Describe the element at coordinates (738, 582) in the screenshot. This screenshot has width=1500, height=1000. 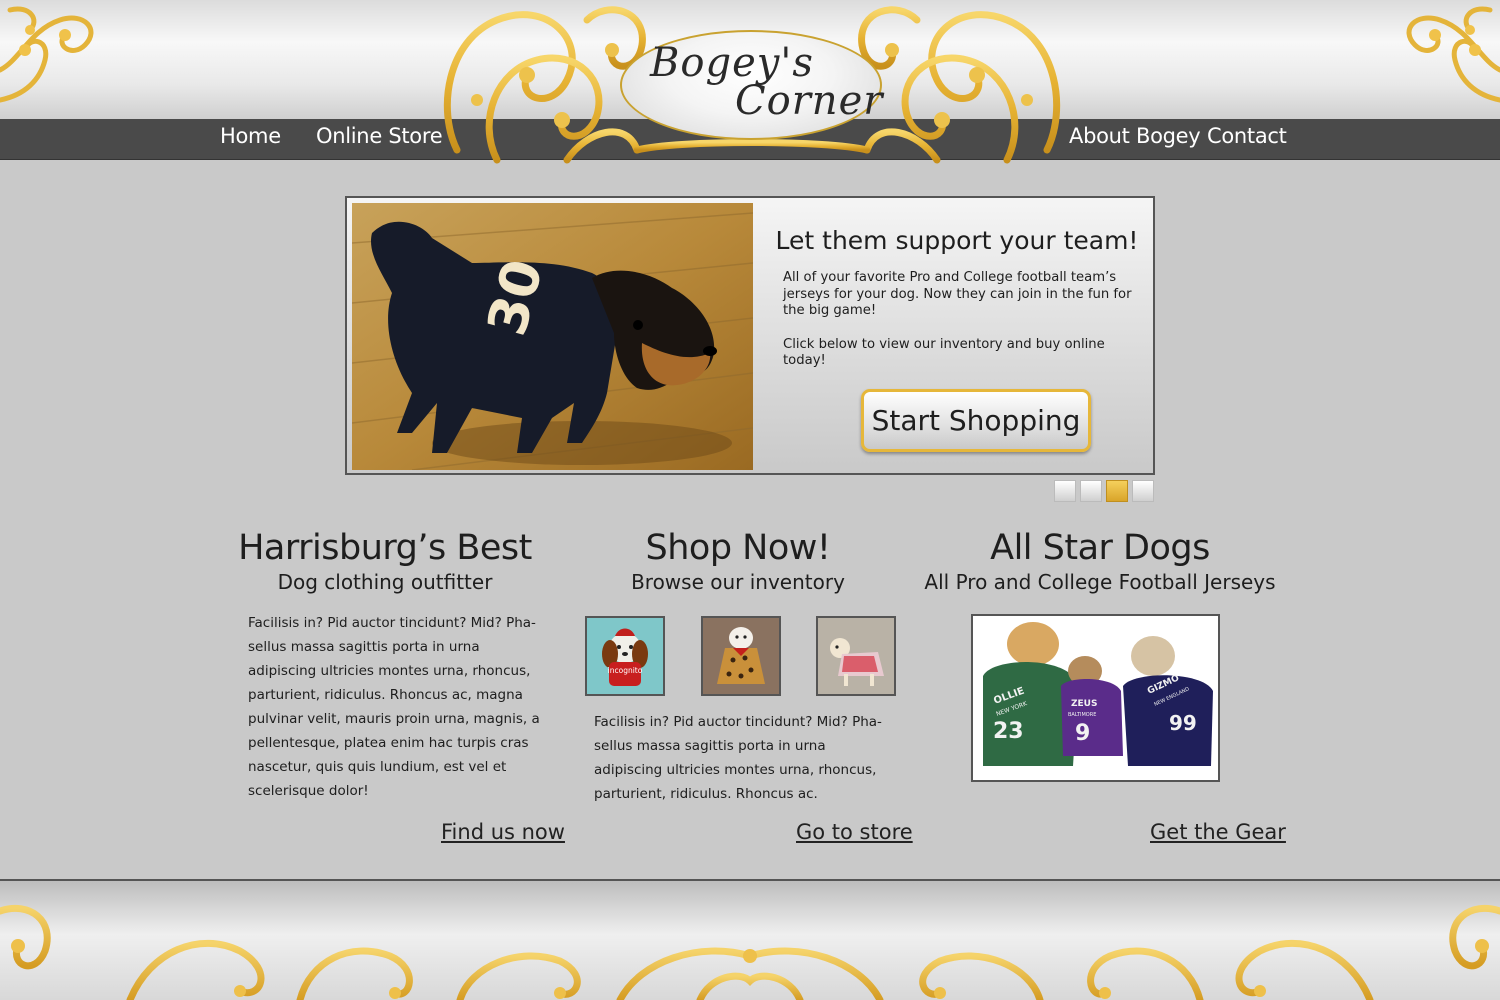
I see `column-middle-subtitle: Browse our inventory` at that location.